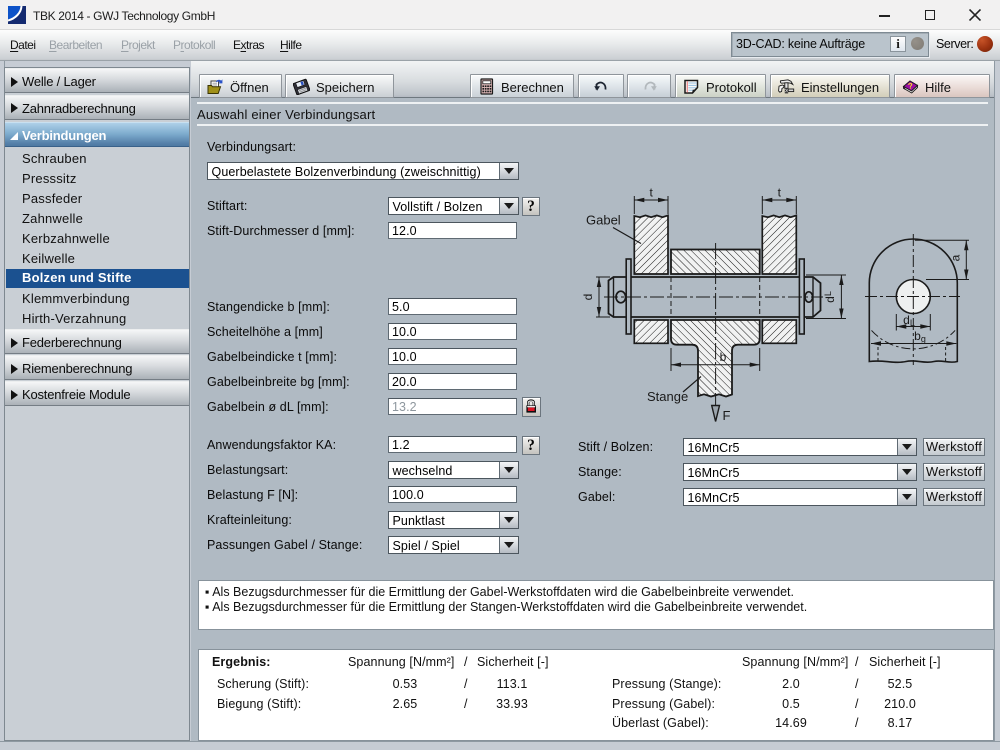 The width and height of the screenshot is (1000, 750). Describe the element at coordinates (723, 357) in the screenshot. I see `svg-text: b` at that location.